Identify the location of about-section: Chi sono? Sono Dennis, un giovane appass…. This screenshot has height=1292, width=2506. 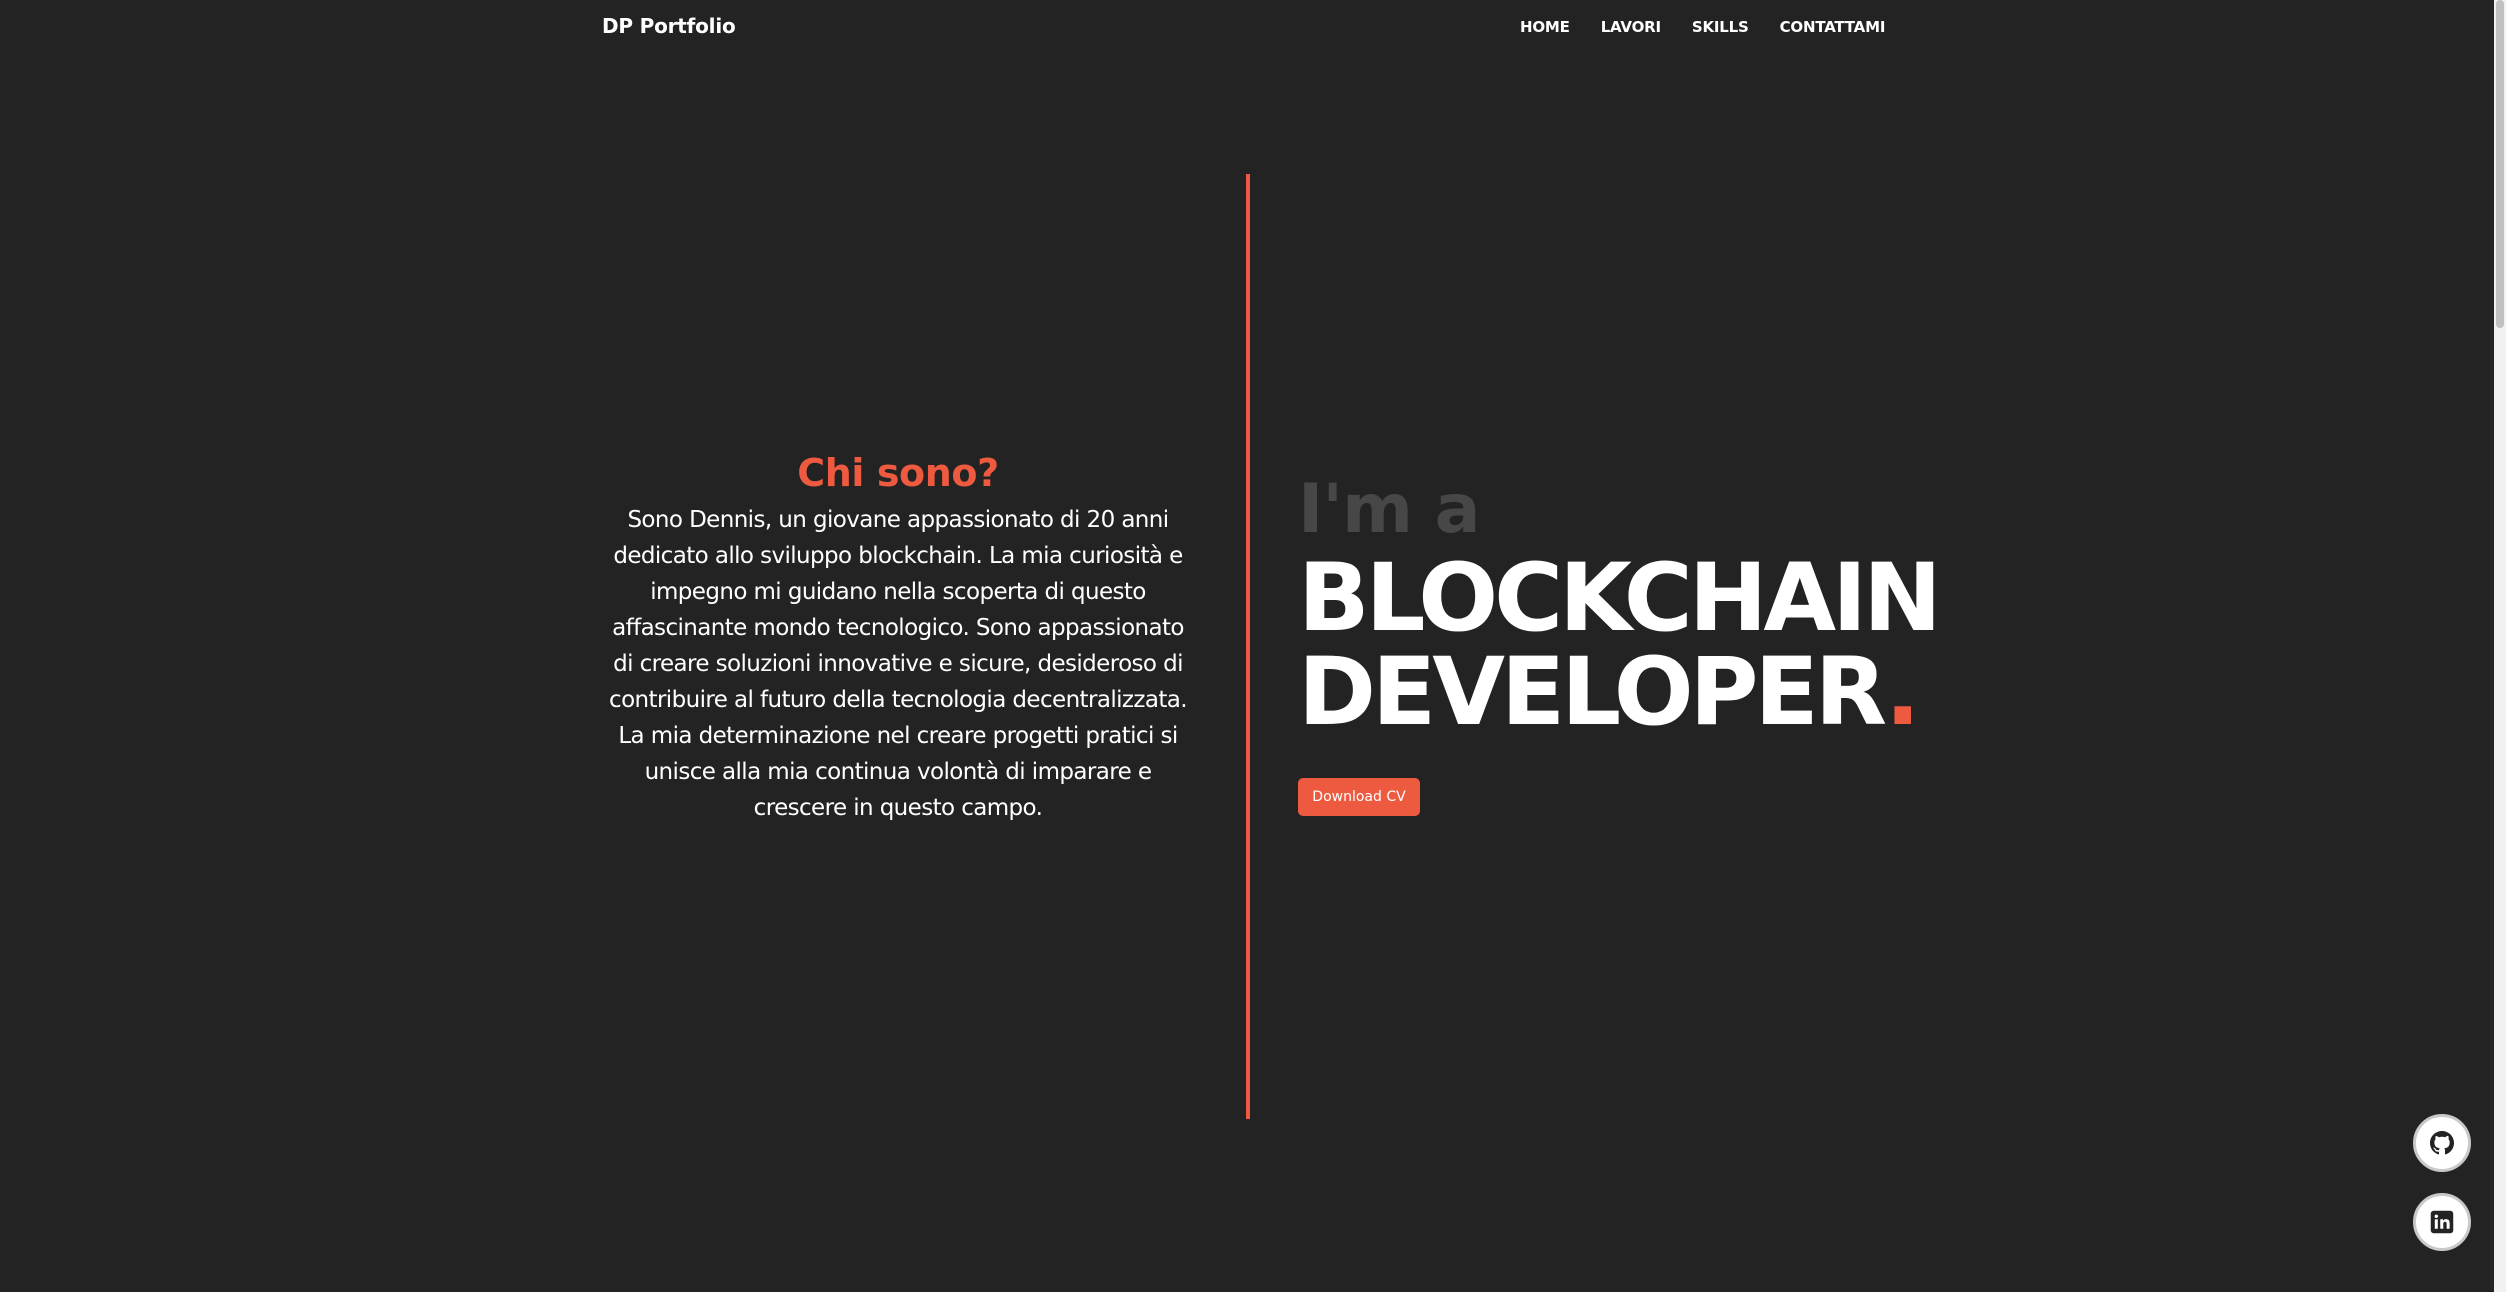
(898, 637).